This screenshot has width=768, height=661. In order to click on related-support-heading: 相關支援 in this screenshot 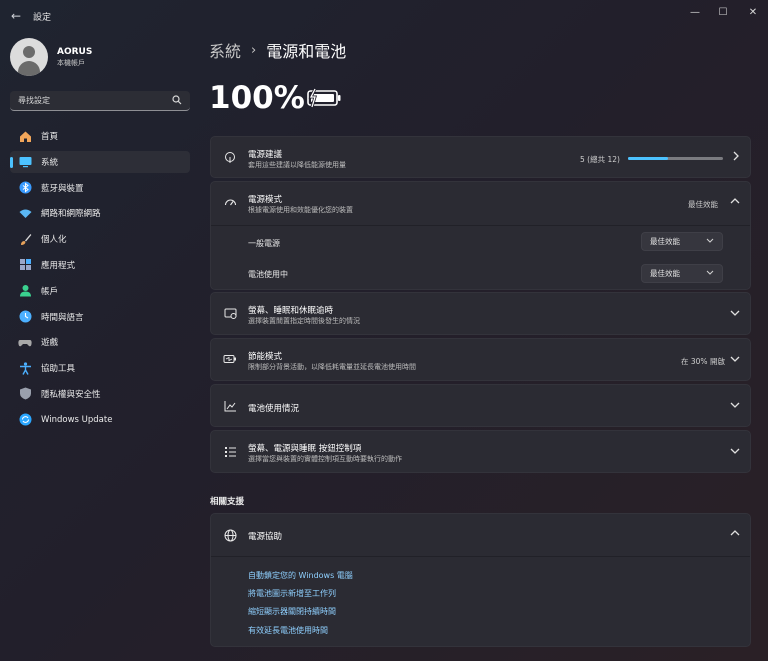, I will do `click(227, 502)`.